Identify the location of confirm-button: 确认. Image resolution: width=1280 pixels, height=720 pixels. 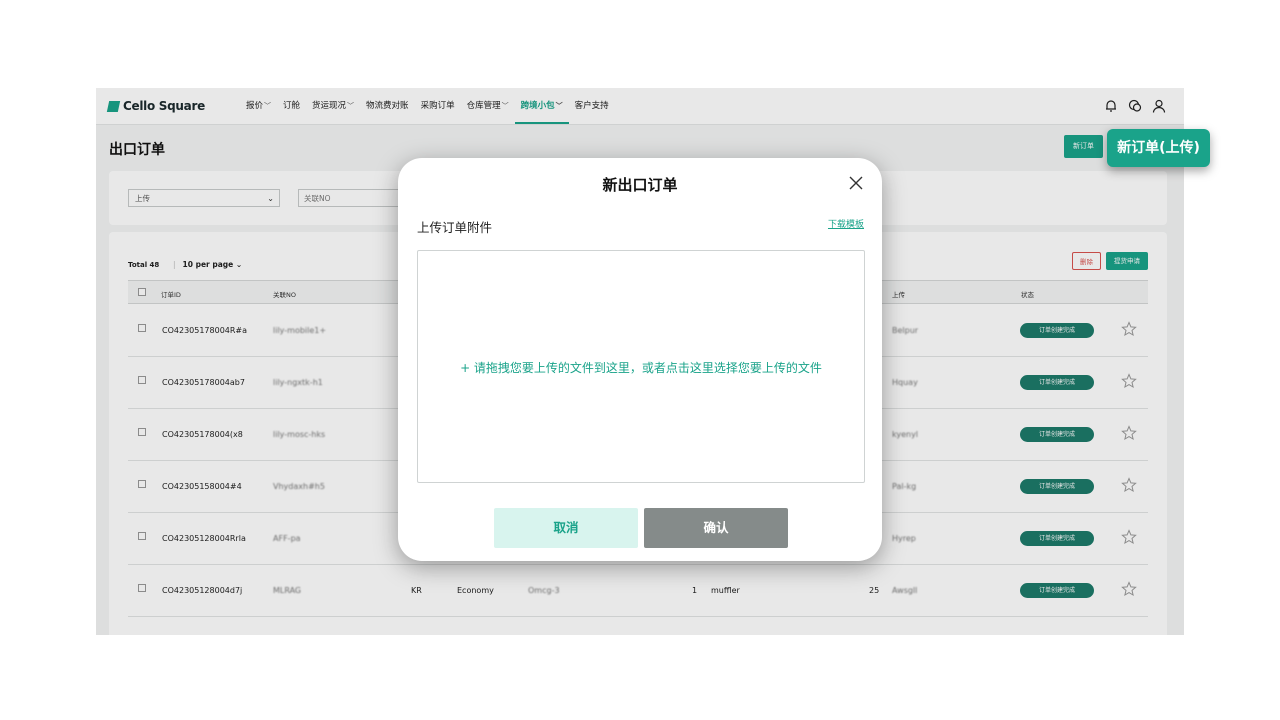
(716, 528).